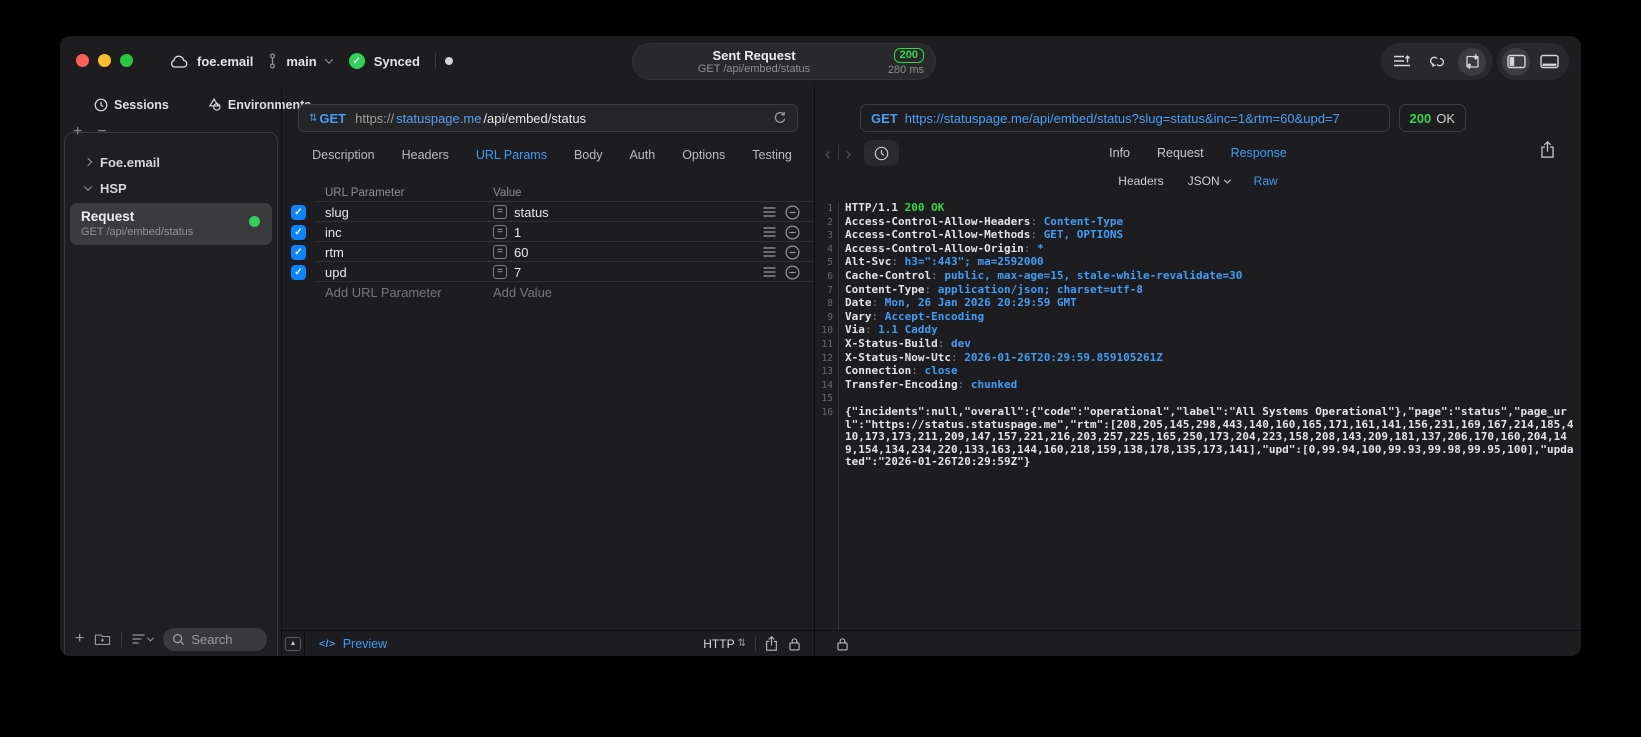 The width and height of the screenshot is (1641, 737). What do you see at coordinates (293, 643) in the screenshot?
I see `collapse-panel-button: ▲` at bounding box center [293, 643].